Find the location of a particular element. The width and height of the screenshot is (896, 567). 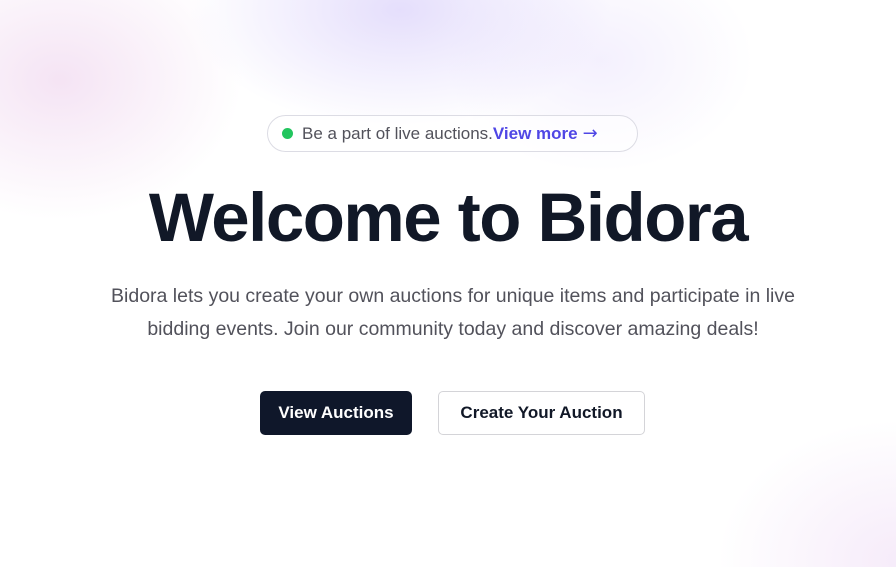

live-status-dot-icon is located at coordinates (287, 133).